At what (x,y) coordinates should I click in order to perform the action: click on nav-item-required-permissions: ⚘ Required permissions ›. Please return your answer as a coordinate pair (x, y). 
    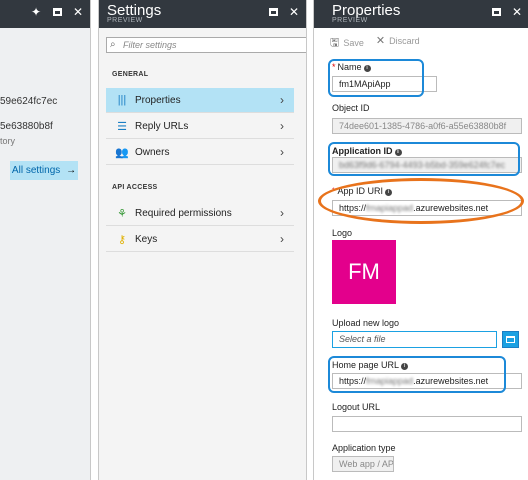
    Looking at the image, I should click on (200, 213).